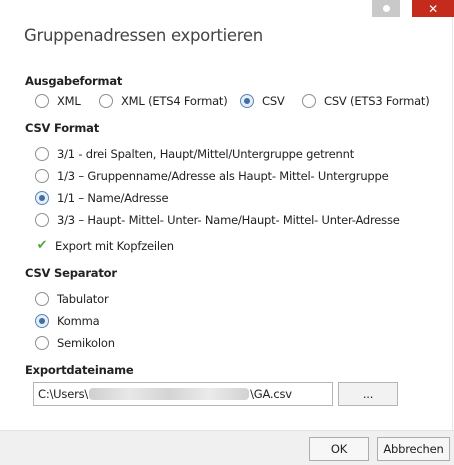  Describe the element at coordinates (69, 101) in the screenshot. I see `radio-xml-label: XML` at that location.